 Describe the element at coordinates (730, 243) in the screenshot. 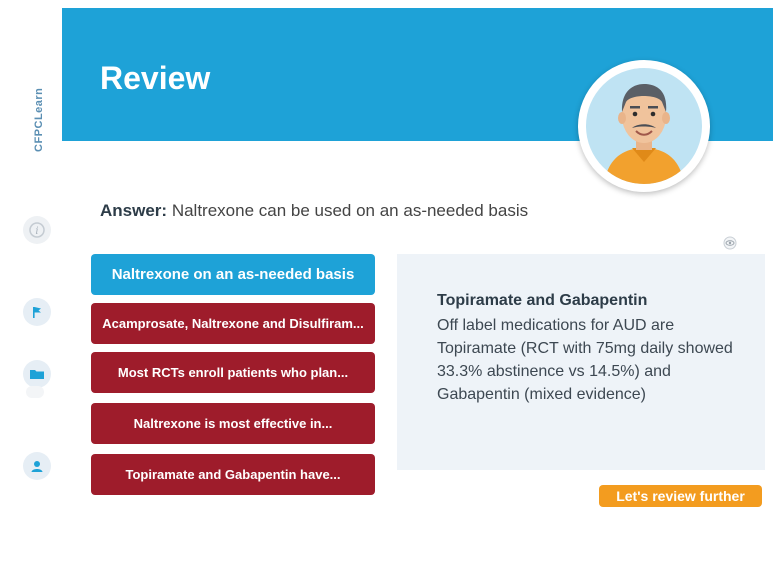

I see `eye-icon` at that location.